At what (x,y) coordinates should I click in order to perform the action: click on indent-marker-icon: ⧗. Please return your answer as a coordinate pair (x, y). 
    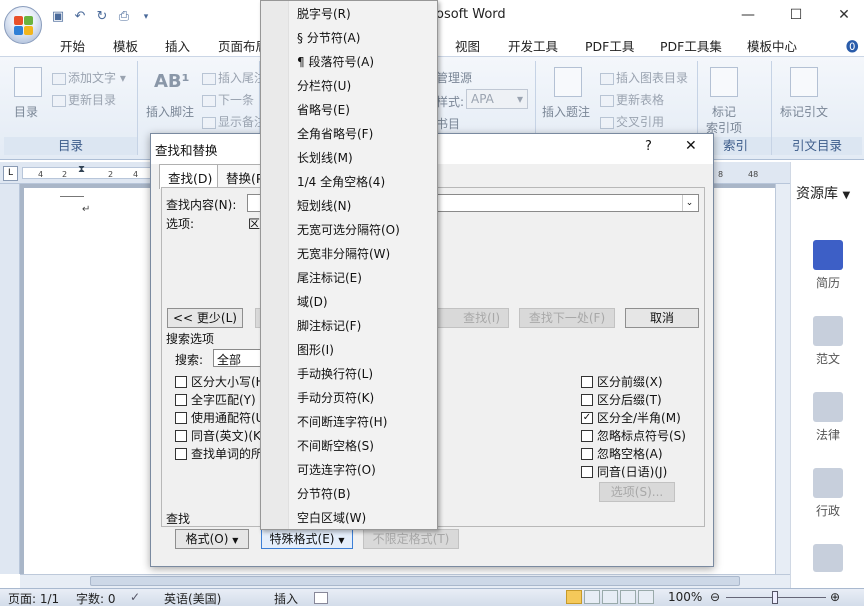
    Looking at the image, I should click on (81, 169).